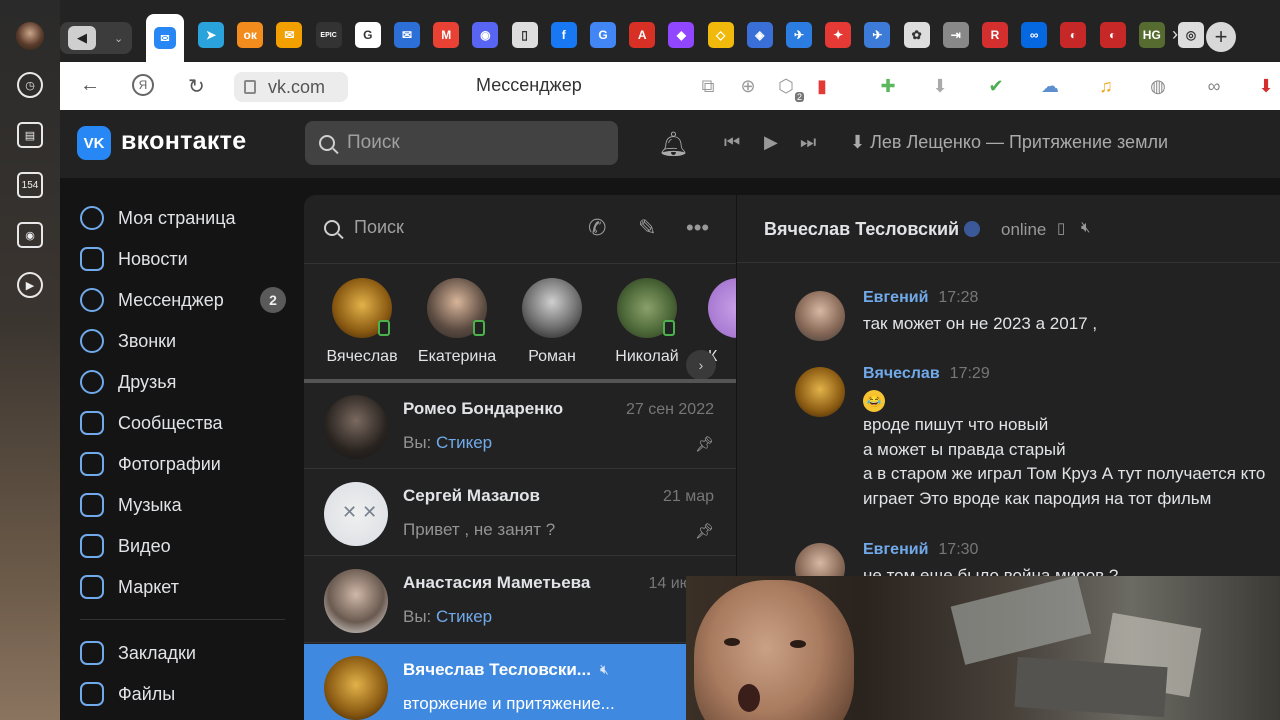 This screenshot has width=1280, height=720. Describe the element at coordinates (1151, 35) in the screenshot. I see `tab-hg: HG` at that location.